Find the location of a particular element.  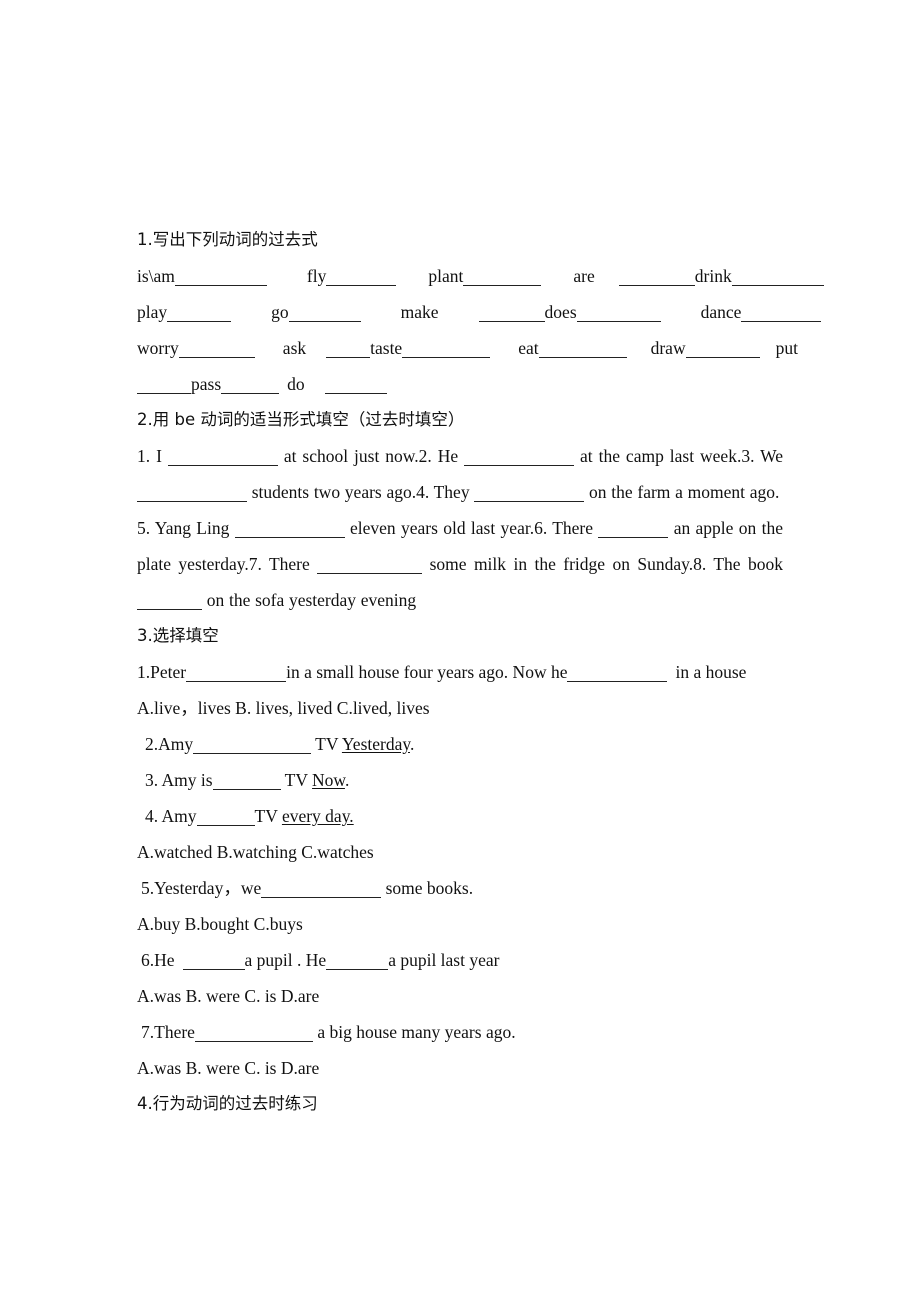

verb-word-put: put is located at coordinates (786, 348).